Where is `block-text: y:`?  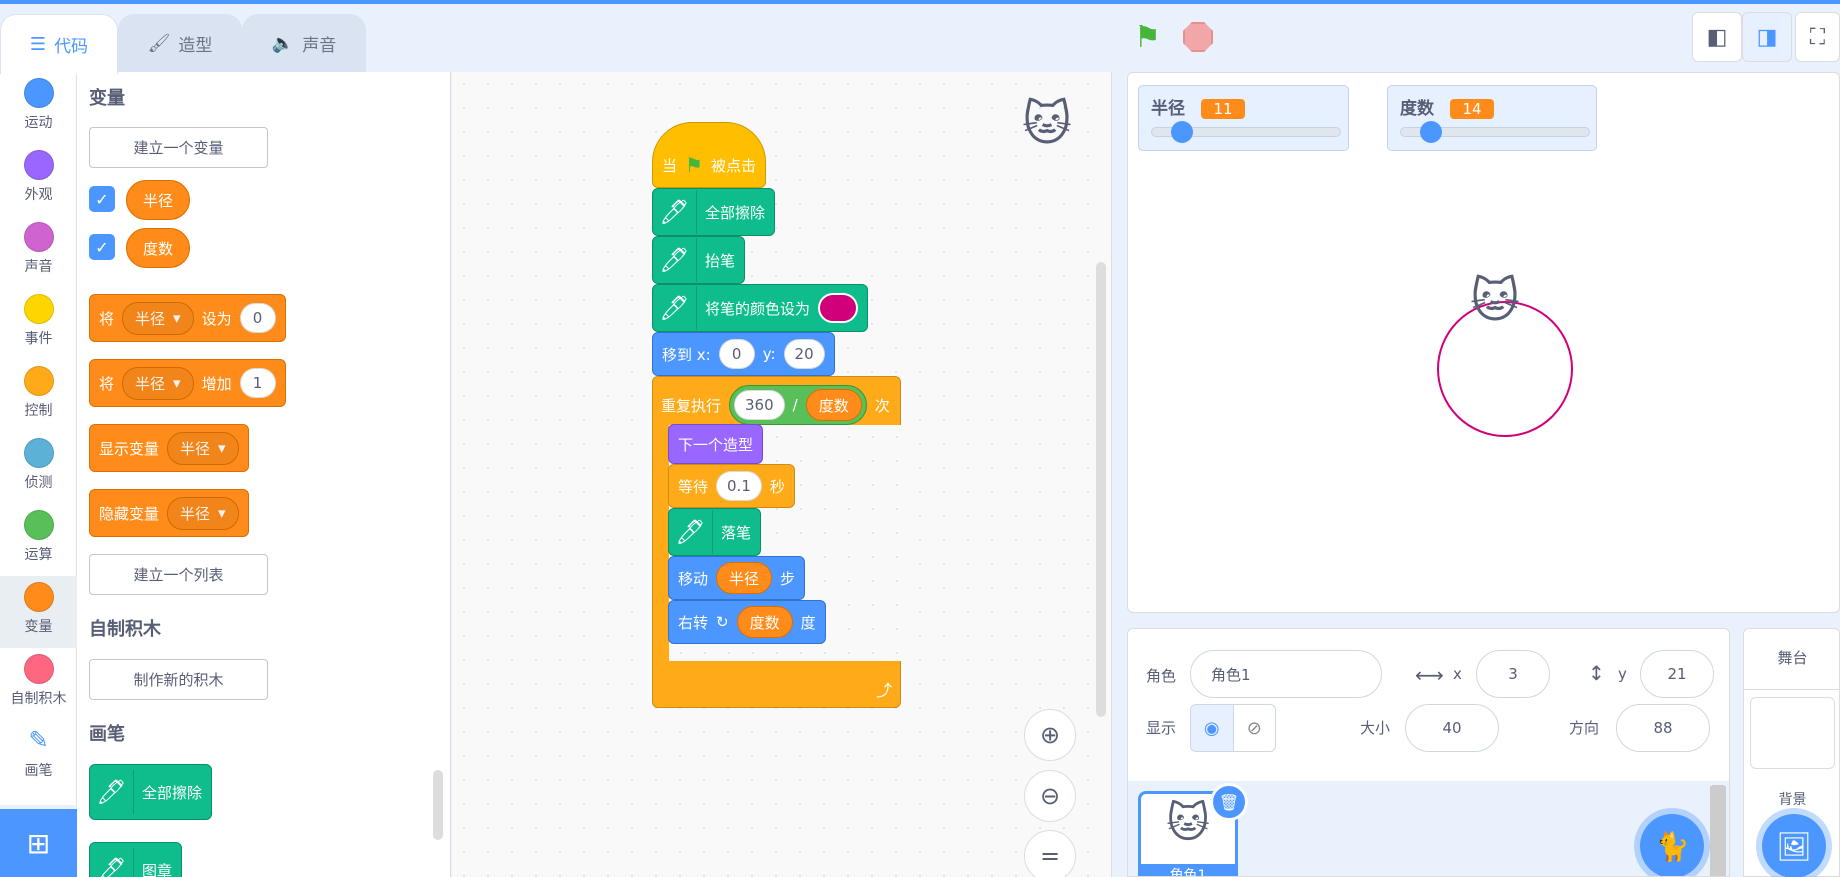
block-text: y: is located at coordinates (769, 354).